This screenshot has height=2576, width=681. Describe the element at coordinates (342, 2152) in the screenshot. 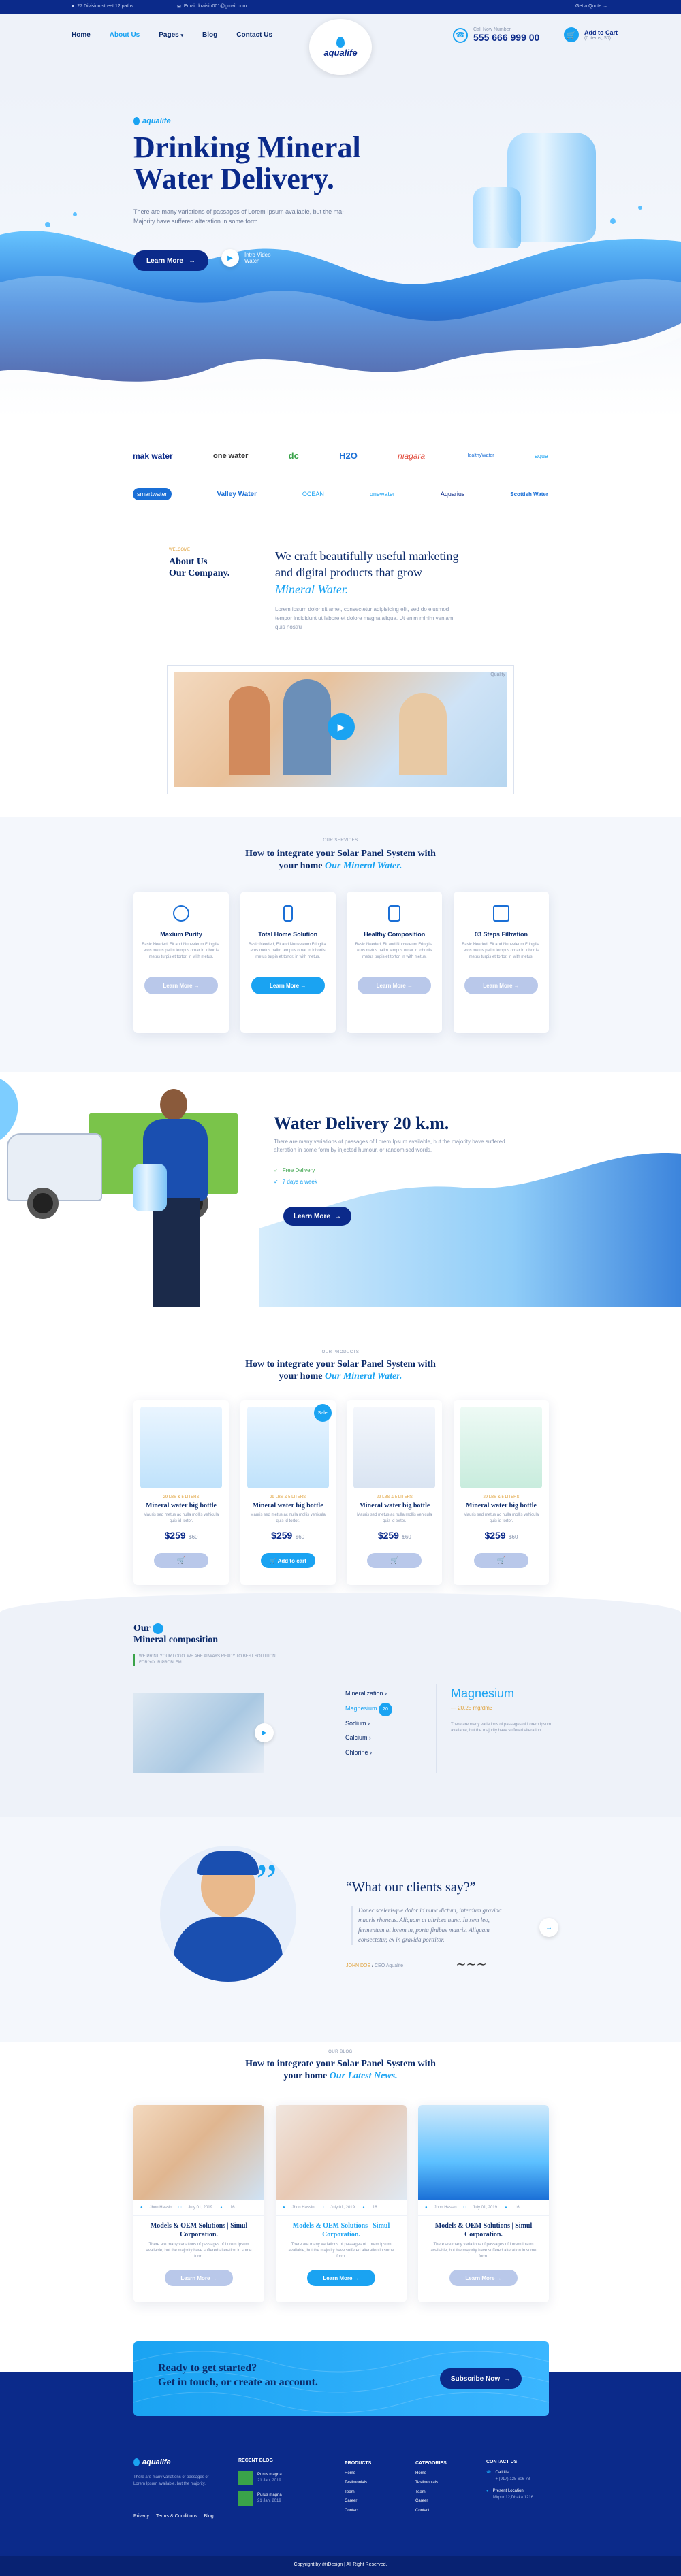

I see `blog-image` at that location.